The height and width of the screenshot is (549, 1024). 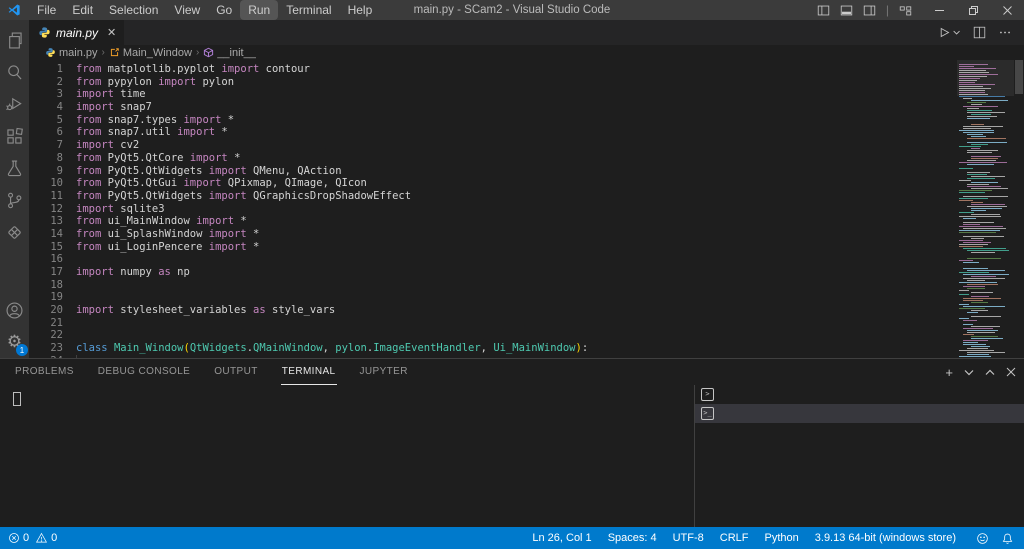 I want to click on breadcrumb-item-main-py: main.py, so click(x=71, y=53).